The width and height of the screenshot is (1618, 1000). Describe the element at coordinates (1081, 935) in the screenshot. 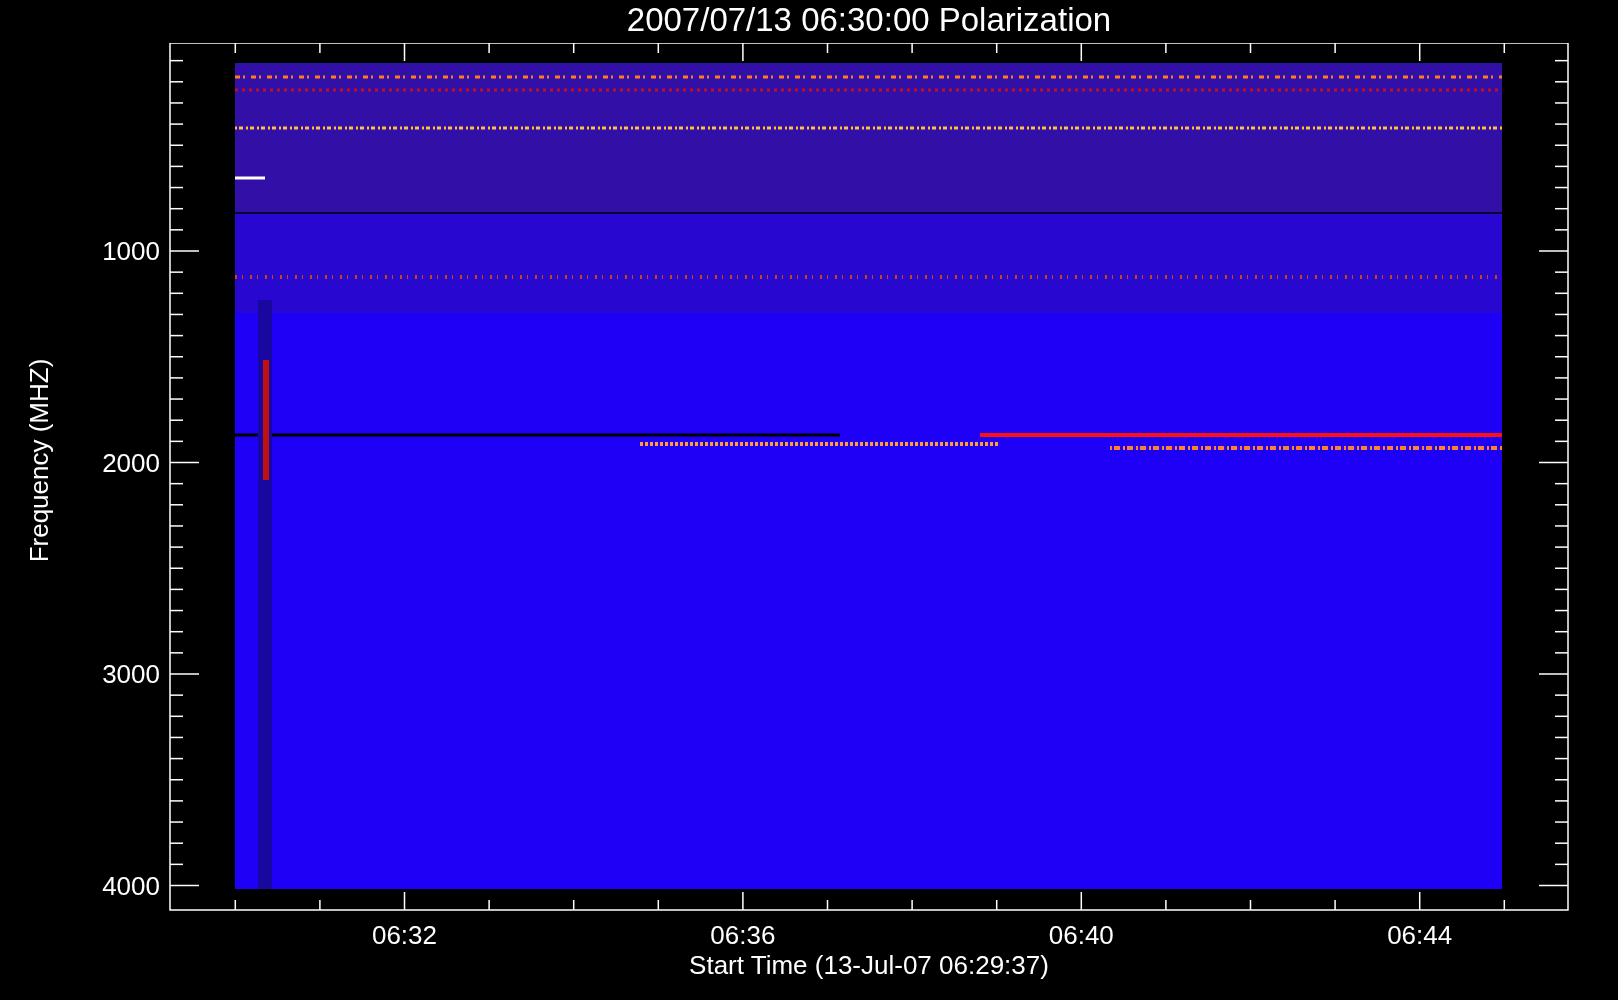

I see `tick-label: 06:40` at that location.